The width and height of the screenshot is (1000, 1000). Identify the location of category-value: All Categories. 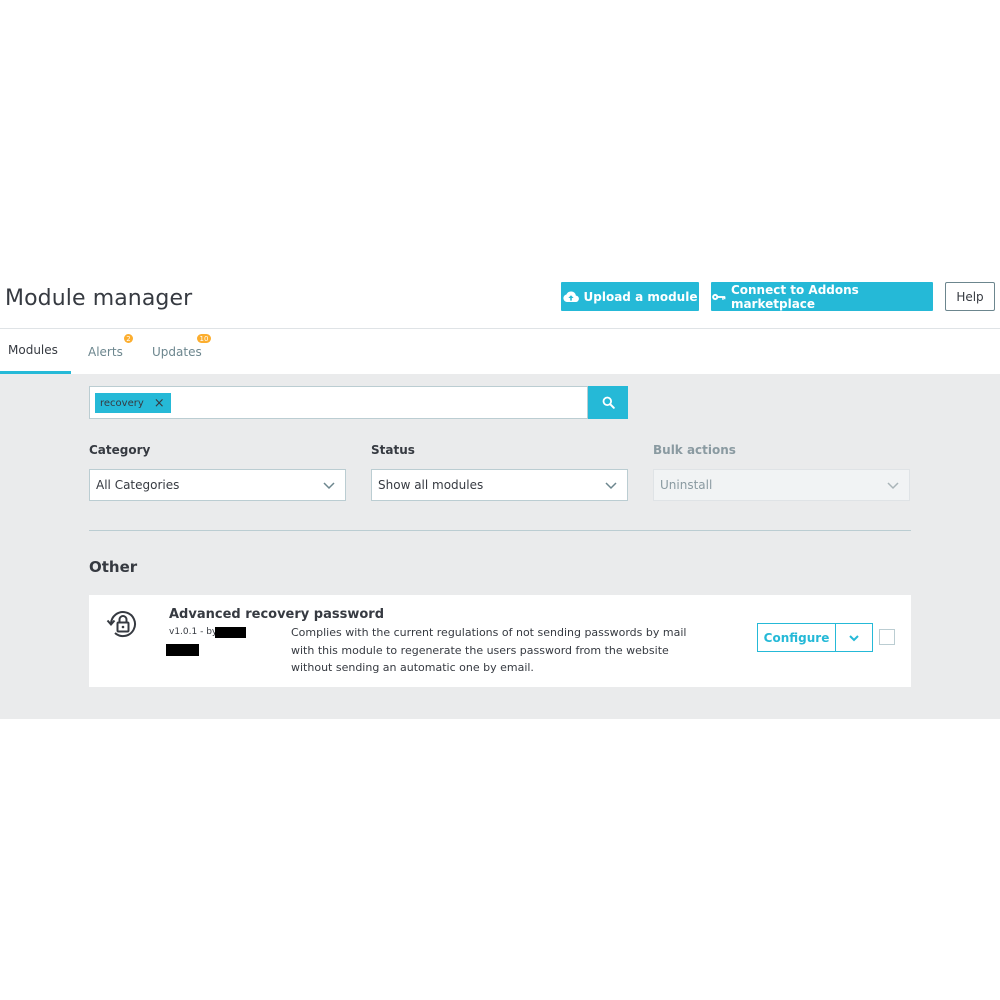
(138, 485).